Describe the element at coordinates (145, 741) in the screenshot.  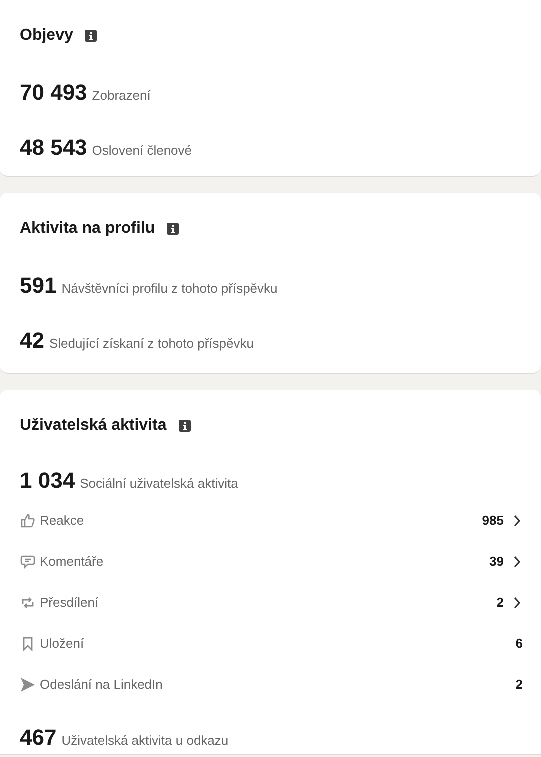
I see `metric-label: Uživatelská aktivita u odkazu` at that location.